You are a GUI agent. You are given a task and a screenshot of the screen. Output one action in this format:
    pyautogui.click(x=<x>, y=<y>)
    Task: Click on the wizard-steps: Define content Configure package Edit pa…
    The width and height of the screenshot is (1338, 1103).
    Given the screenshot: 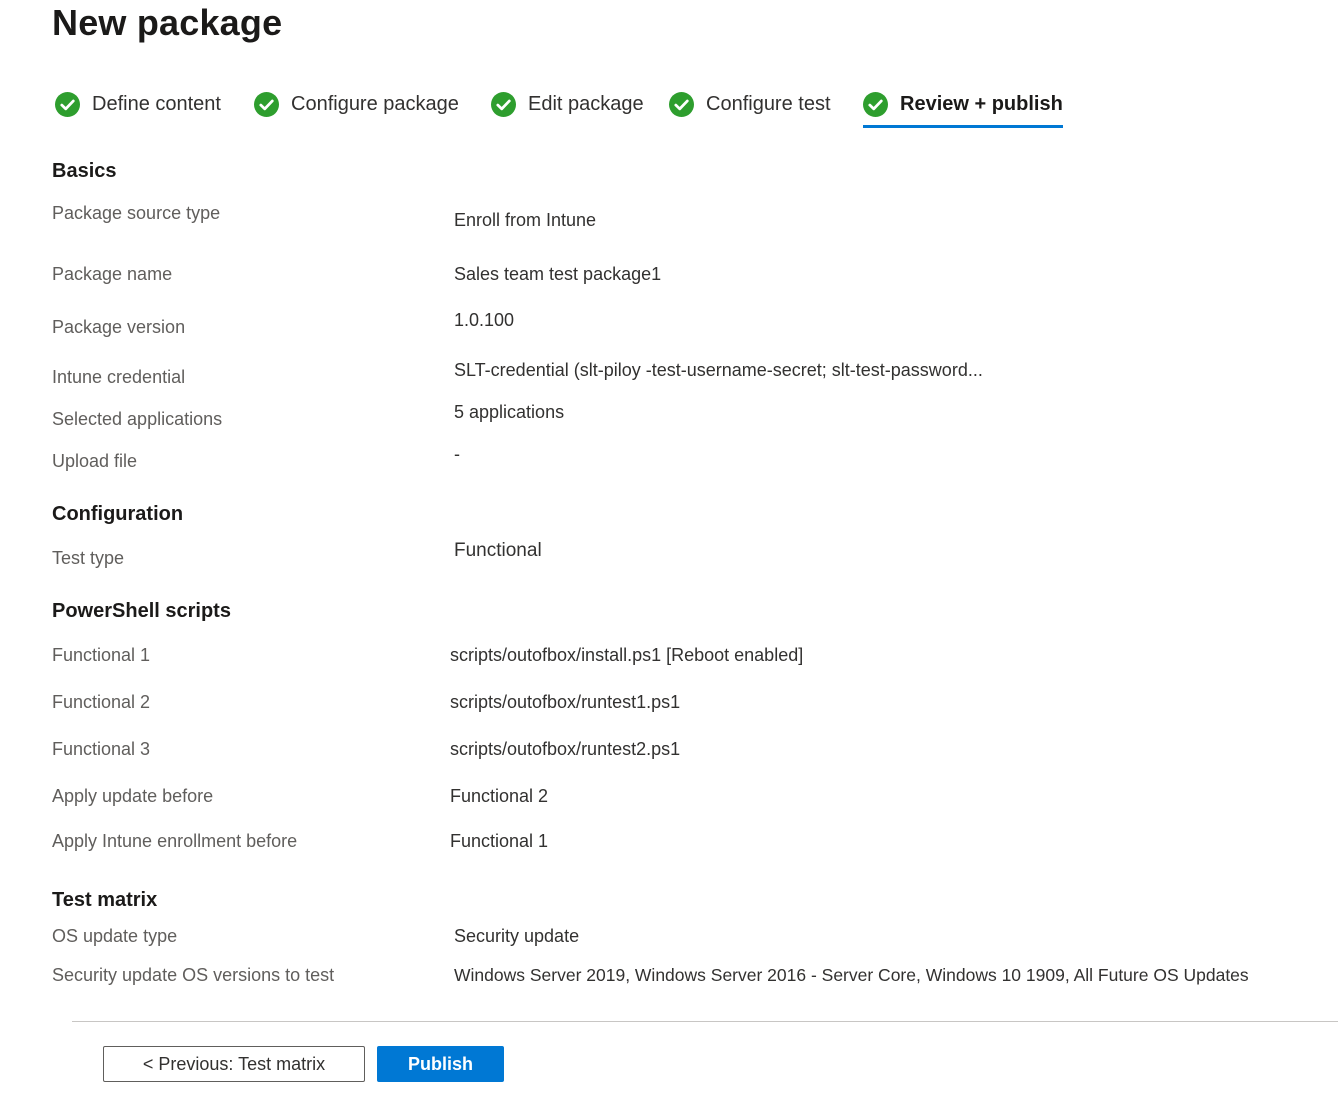 What is the action you would take?
    pyautogui.click(x=669, y=107)
    